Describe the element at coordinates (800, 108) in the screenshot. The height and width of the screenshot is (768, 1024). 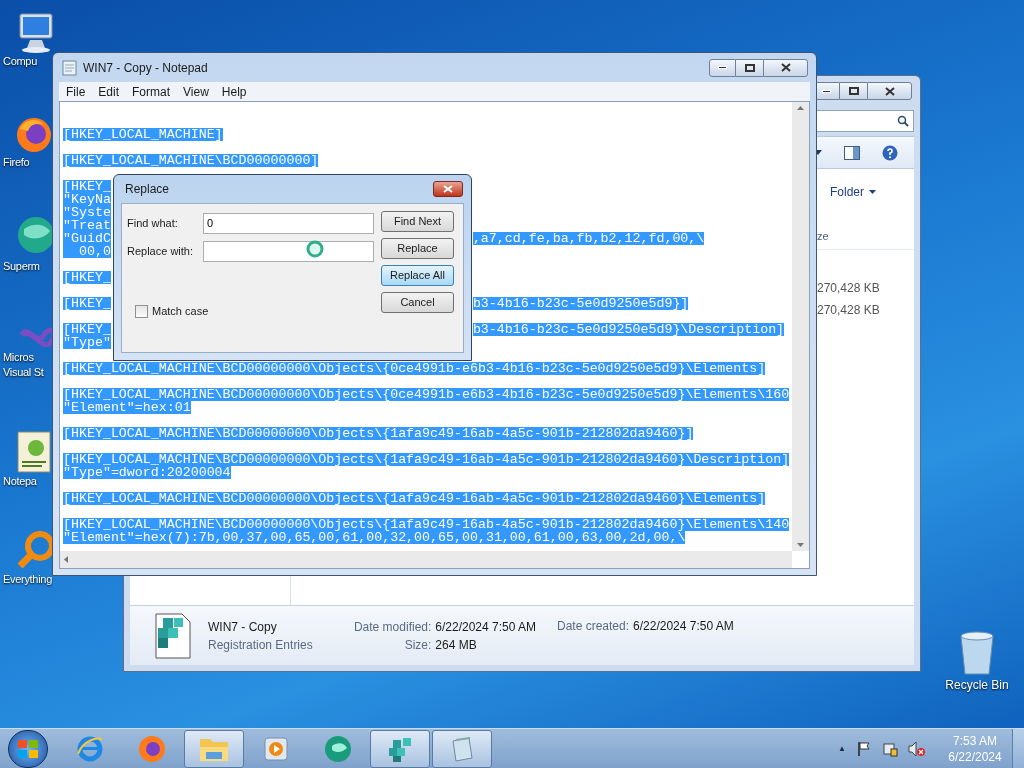
I see `scroll-up-icon` at that location.